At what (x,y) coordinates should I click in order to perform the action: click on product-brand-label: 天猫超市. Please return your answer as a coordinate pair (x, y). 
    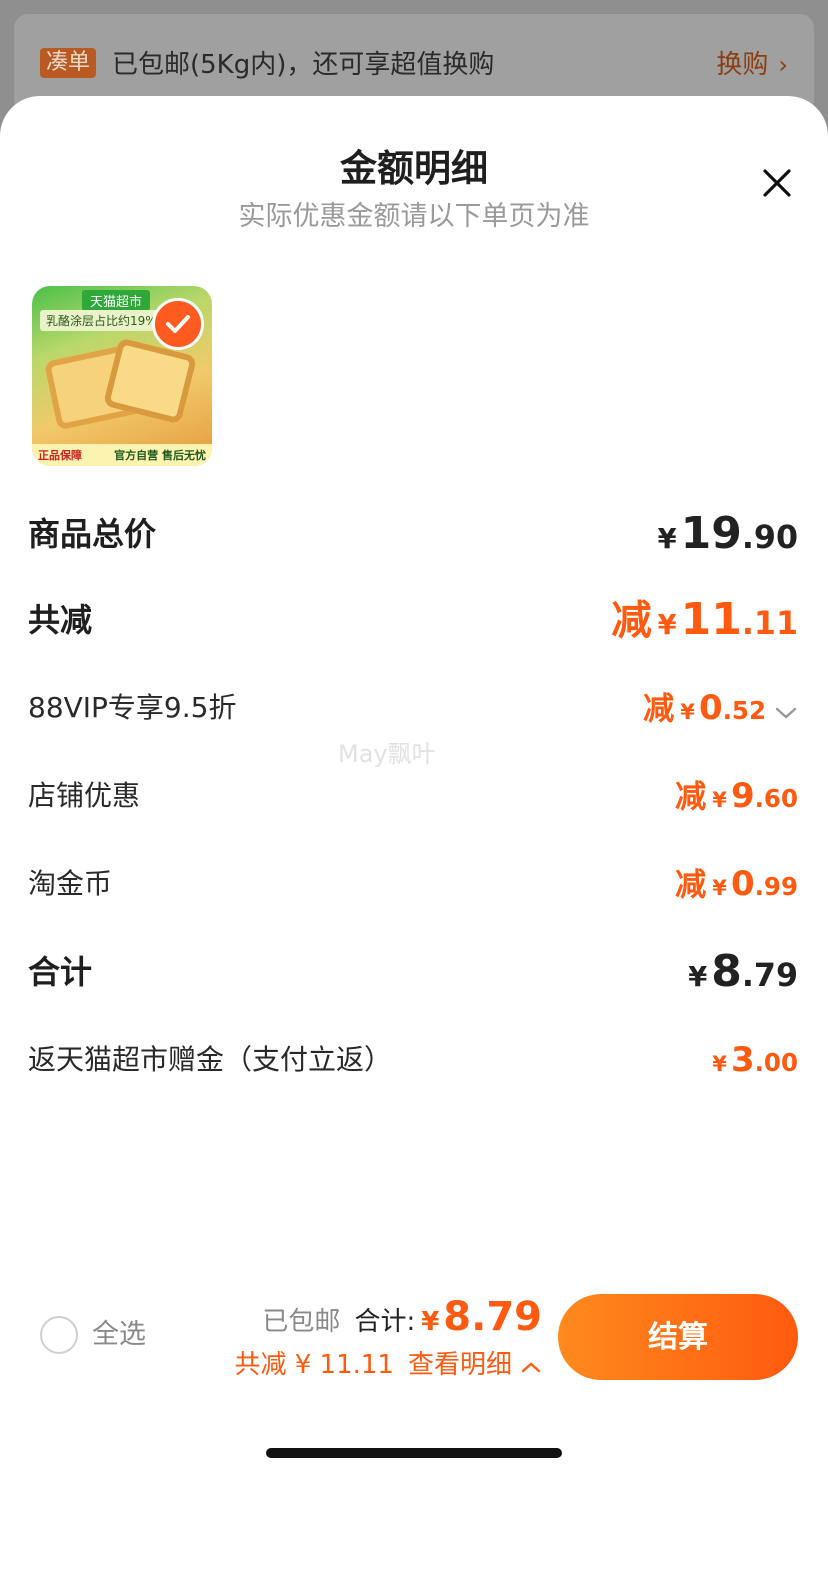
    Looking at the image, I should click on (116, 300).